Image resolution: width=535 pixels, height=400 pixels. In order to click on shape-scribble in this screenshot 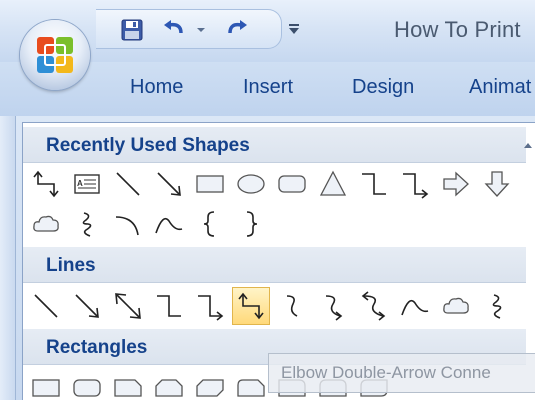, I will do `click(87, 224)`.